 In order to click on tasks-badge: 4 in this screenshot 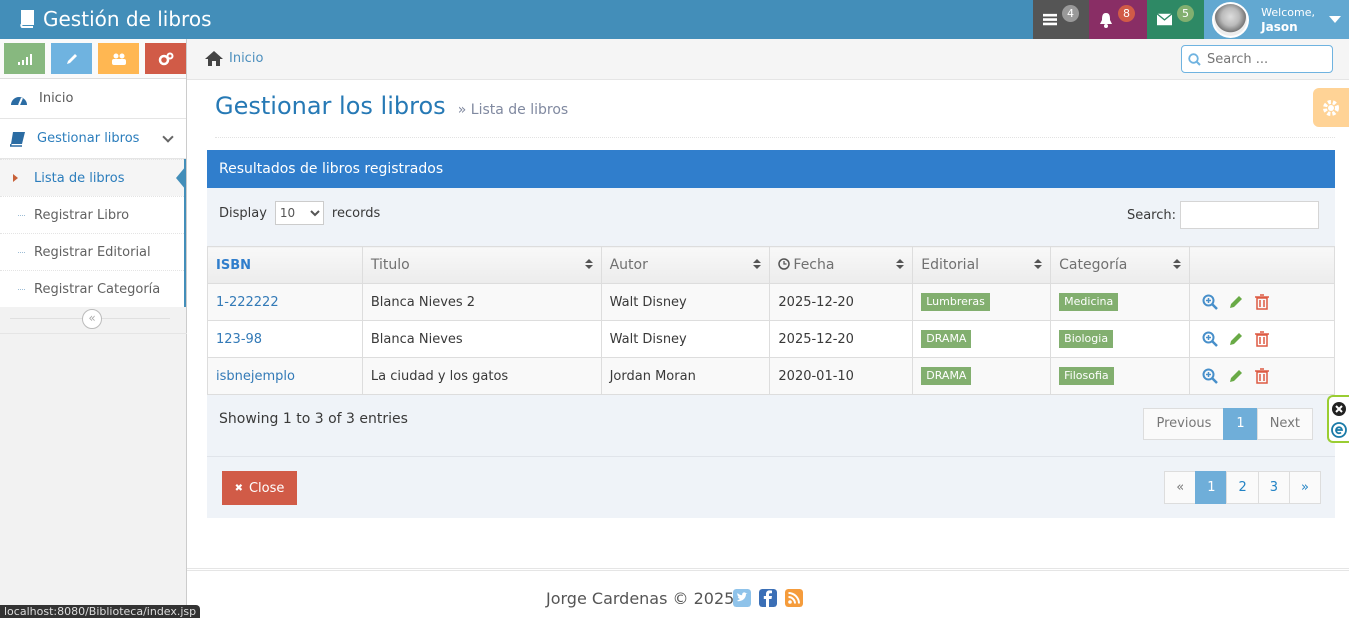, I will do `click(1070, 13)`.